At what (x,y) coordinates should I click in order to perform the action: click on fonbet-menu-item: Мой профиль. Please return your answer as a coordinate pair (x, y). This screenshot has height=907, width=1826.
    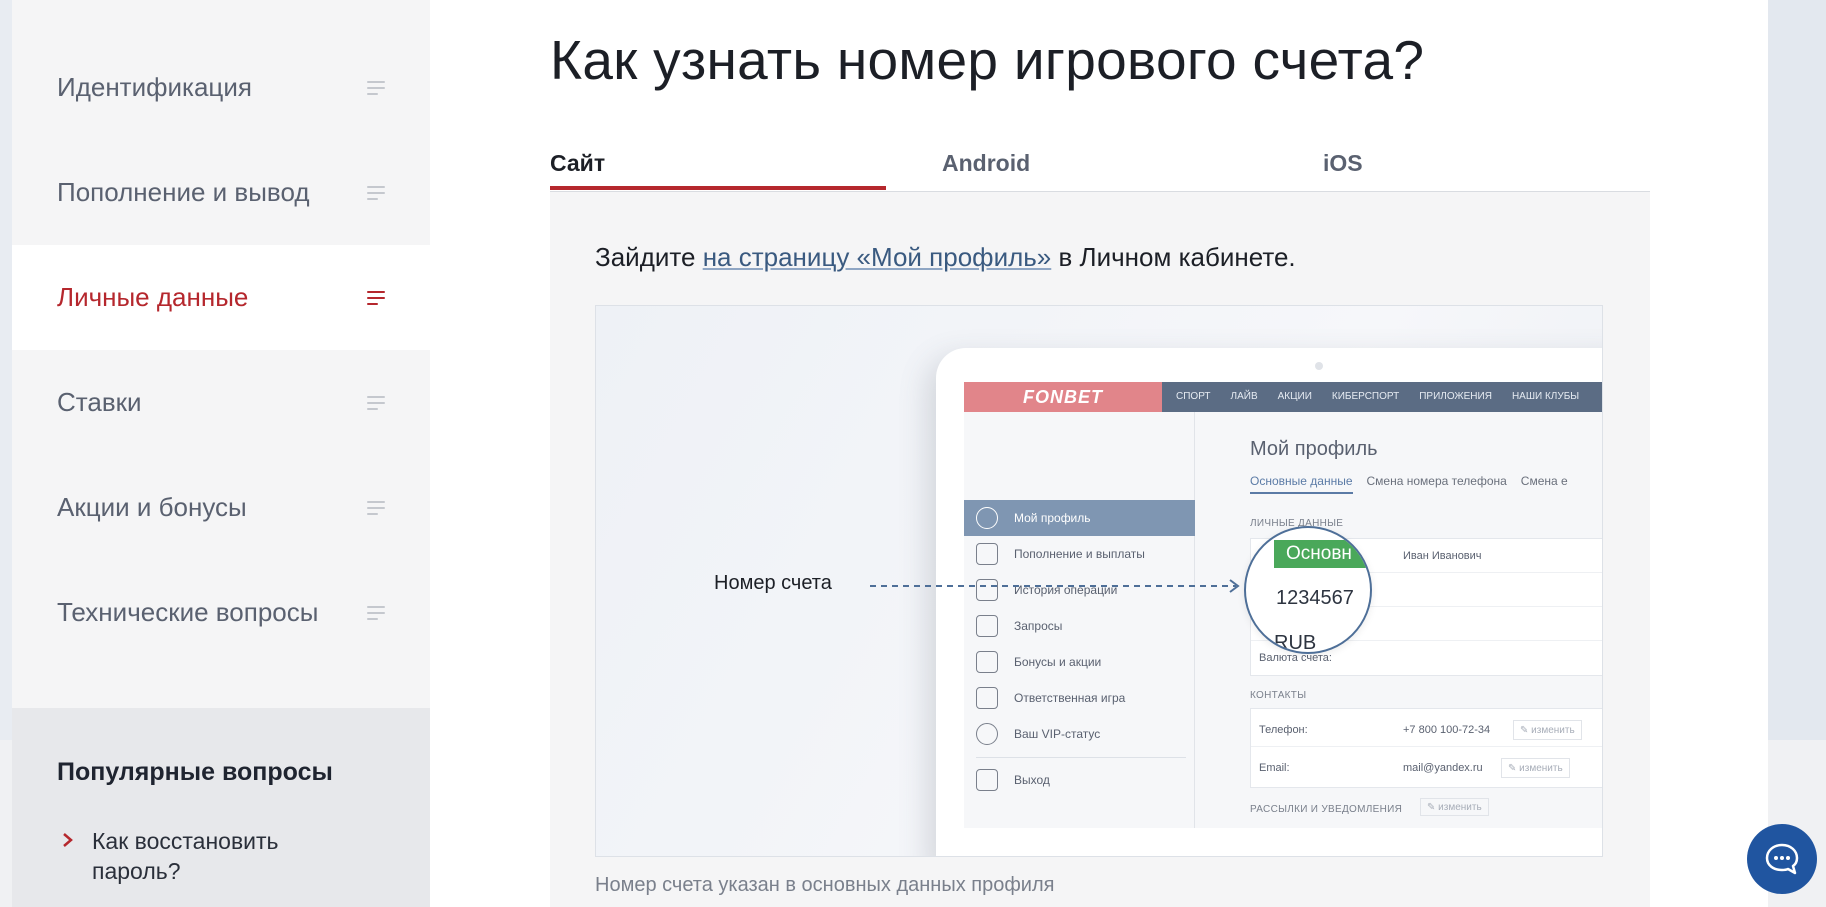
    Looking at the image, I should click on (1079, 518).